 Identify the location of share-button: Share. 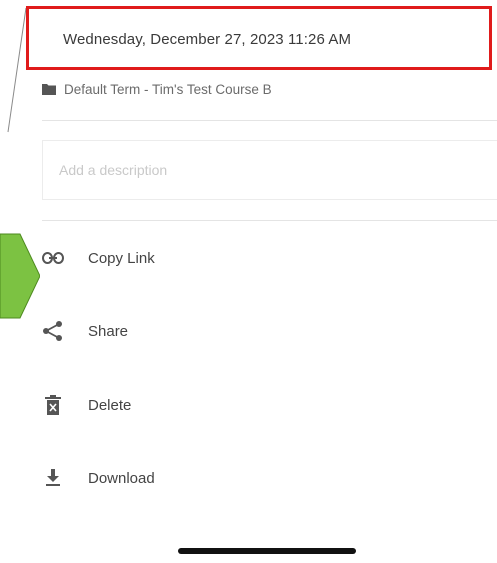
(192, 331).